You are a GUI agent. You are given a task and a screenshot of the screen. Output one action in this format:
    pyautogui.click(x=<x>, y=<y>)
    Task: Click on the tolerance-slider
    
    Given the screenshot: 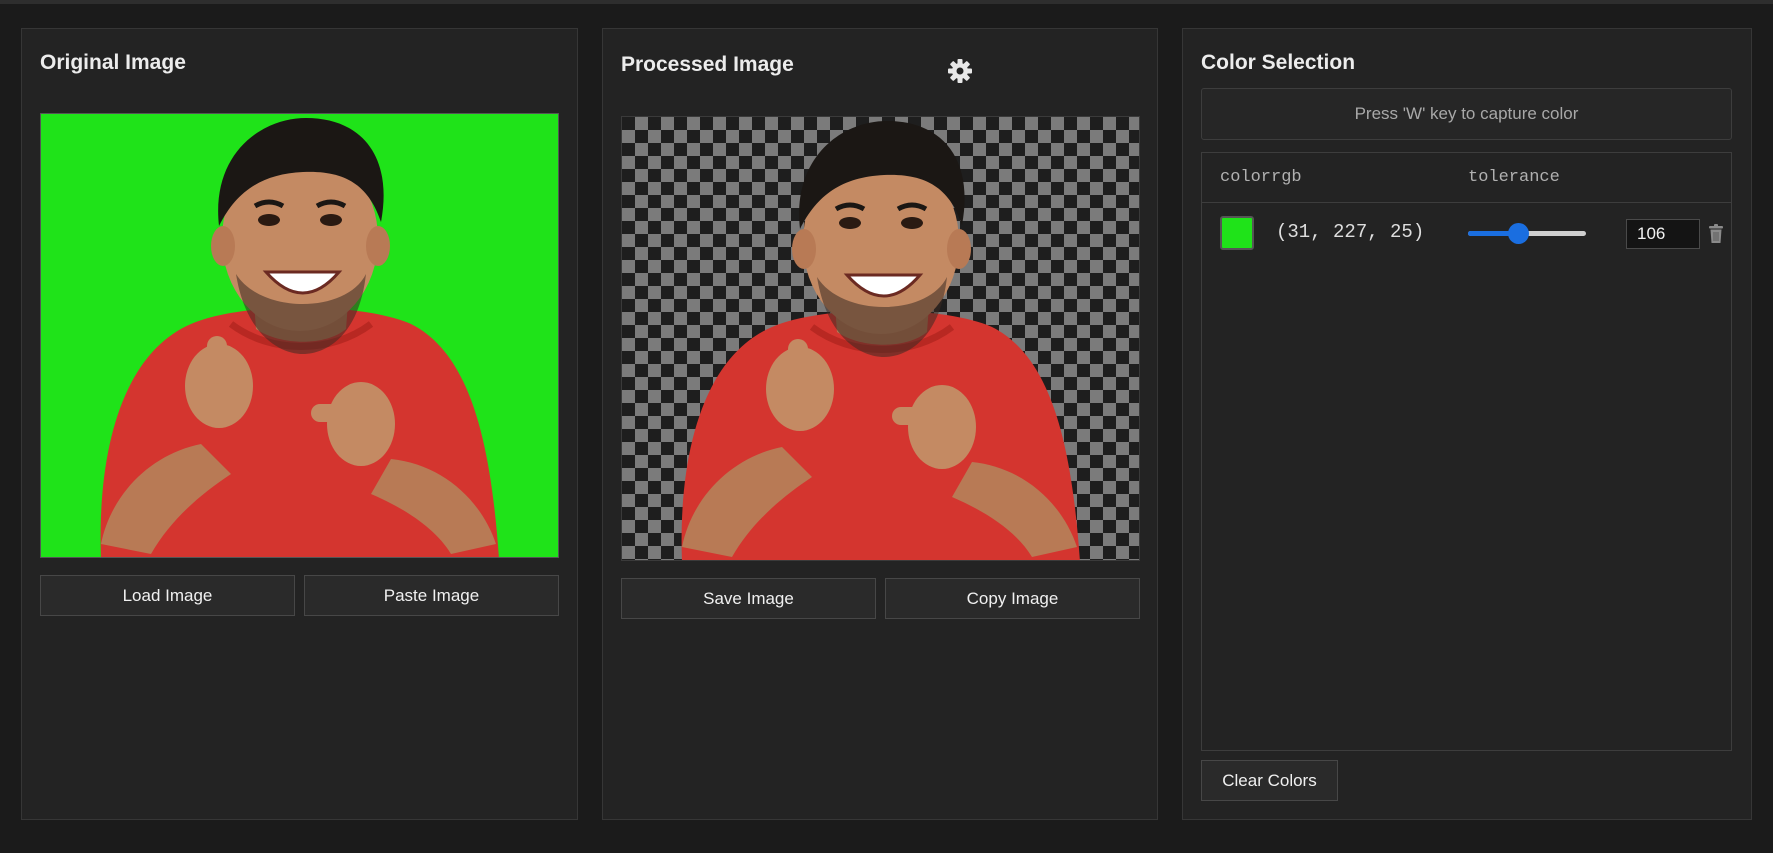 What is the action you would take?
    pyautogui.click(x=1527, y=233)
    